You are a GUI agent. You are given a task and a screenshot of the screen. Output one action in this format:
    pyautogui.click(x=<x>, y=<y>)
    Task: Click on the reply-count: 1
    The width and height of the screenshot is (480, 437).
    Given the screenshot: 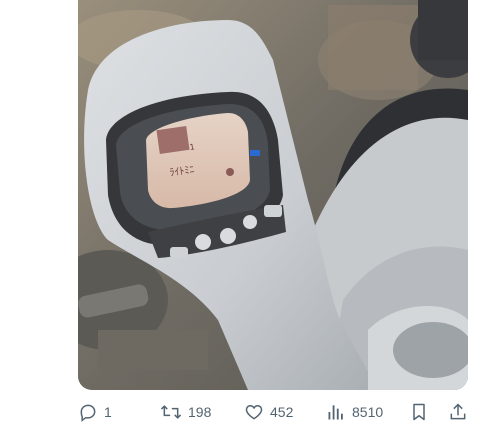 What is the action you would take?
    pyautogui.click(x=108, y=412)
    